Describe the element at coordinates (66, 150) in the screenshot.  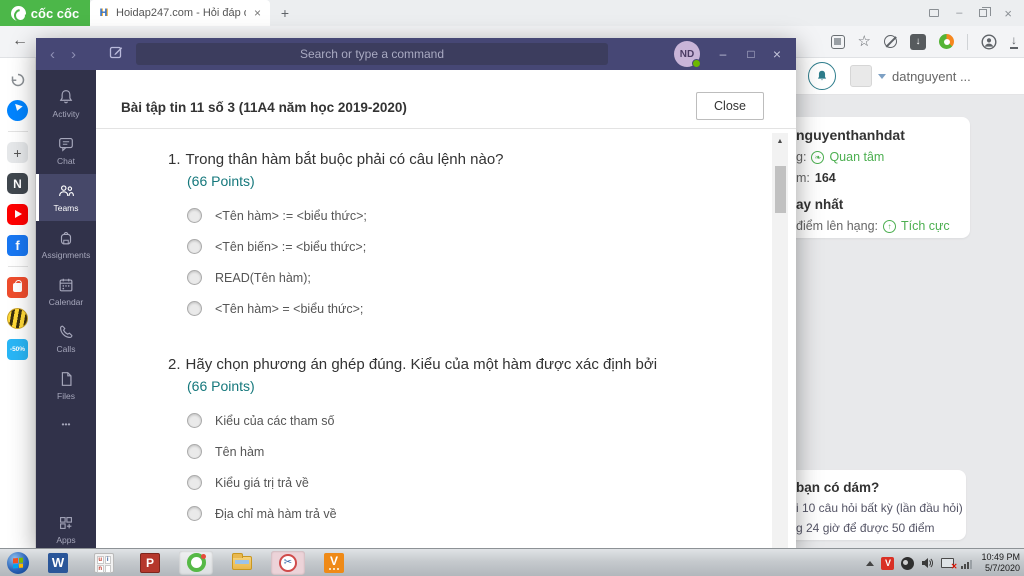
I see `nav-chat: Chat` at that location.